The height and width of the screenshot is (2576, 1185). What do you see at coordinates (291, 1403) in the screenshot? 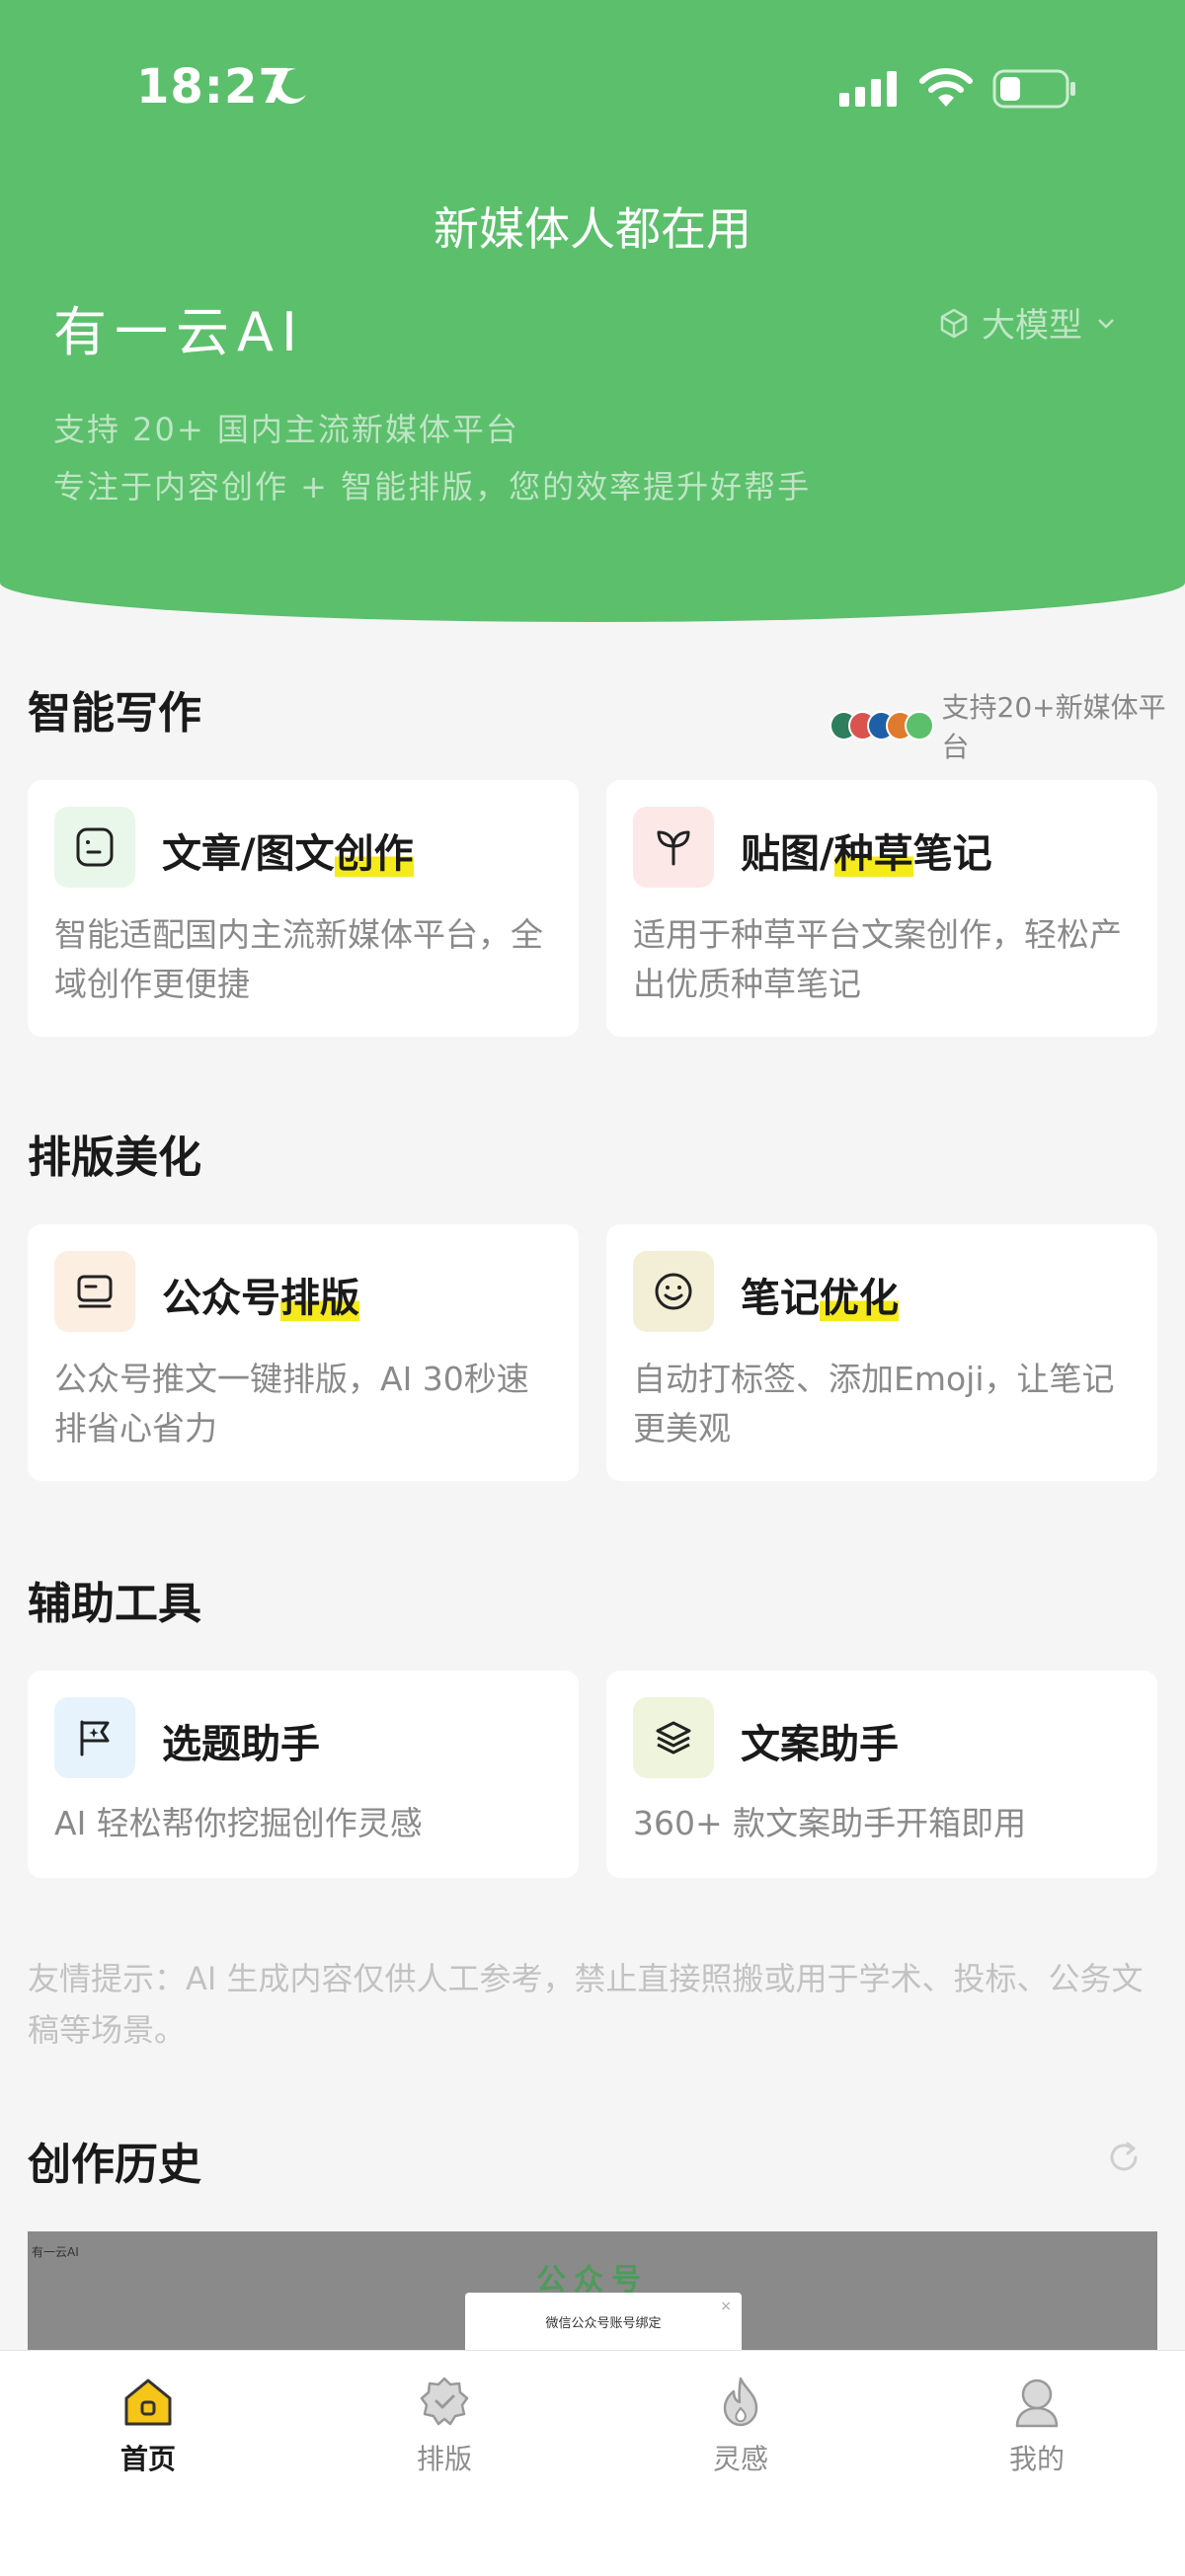
I see `card-desc: 公众号推文一键排版，AI 30秒速排省心省力` at bounding box center [291, 1403].